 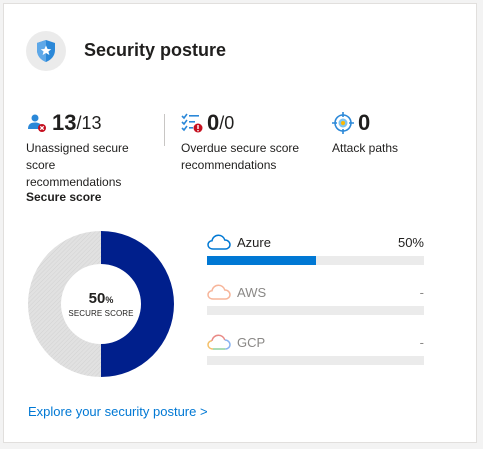 What do you see at coordinates (137, 304) in the screenshot?
I see `donut-filled-segment` at bounding box center [137, 304].